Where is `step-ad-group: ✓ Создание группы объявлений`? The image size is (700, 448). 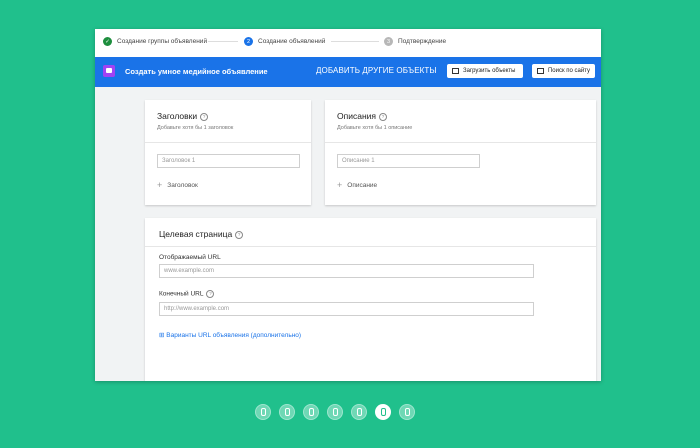
step-ad-group: ✓ Создание группы объявлений is located at coordinates (155, 41).